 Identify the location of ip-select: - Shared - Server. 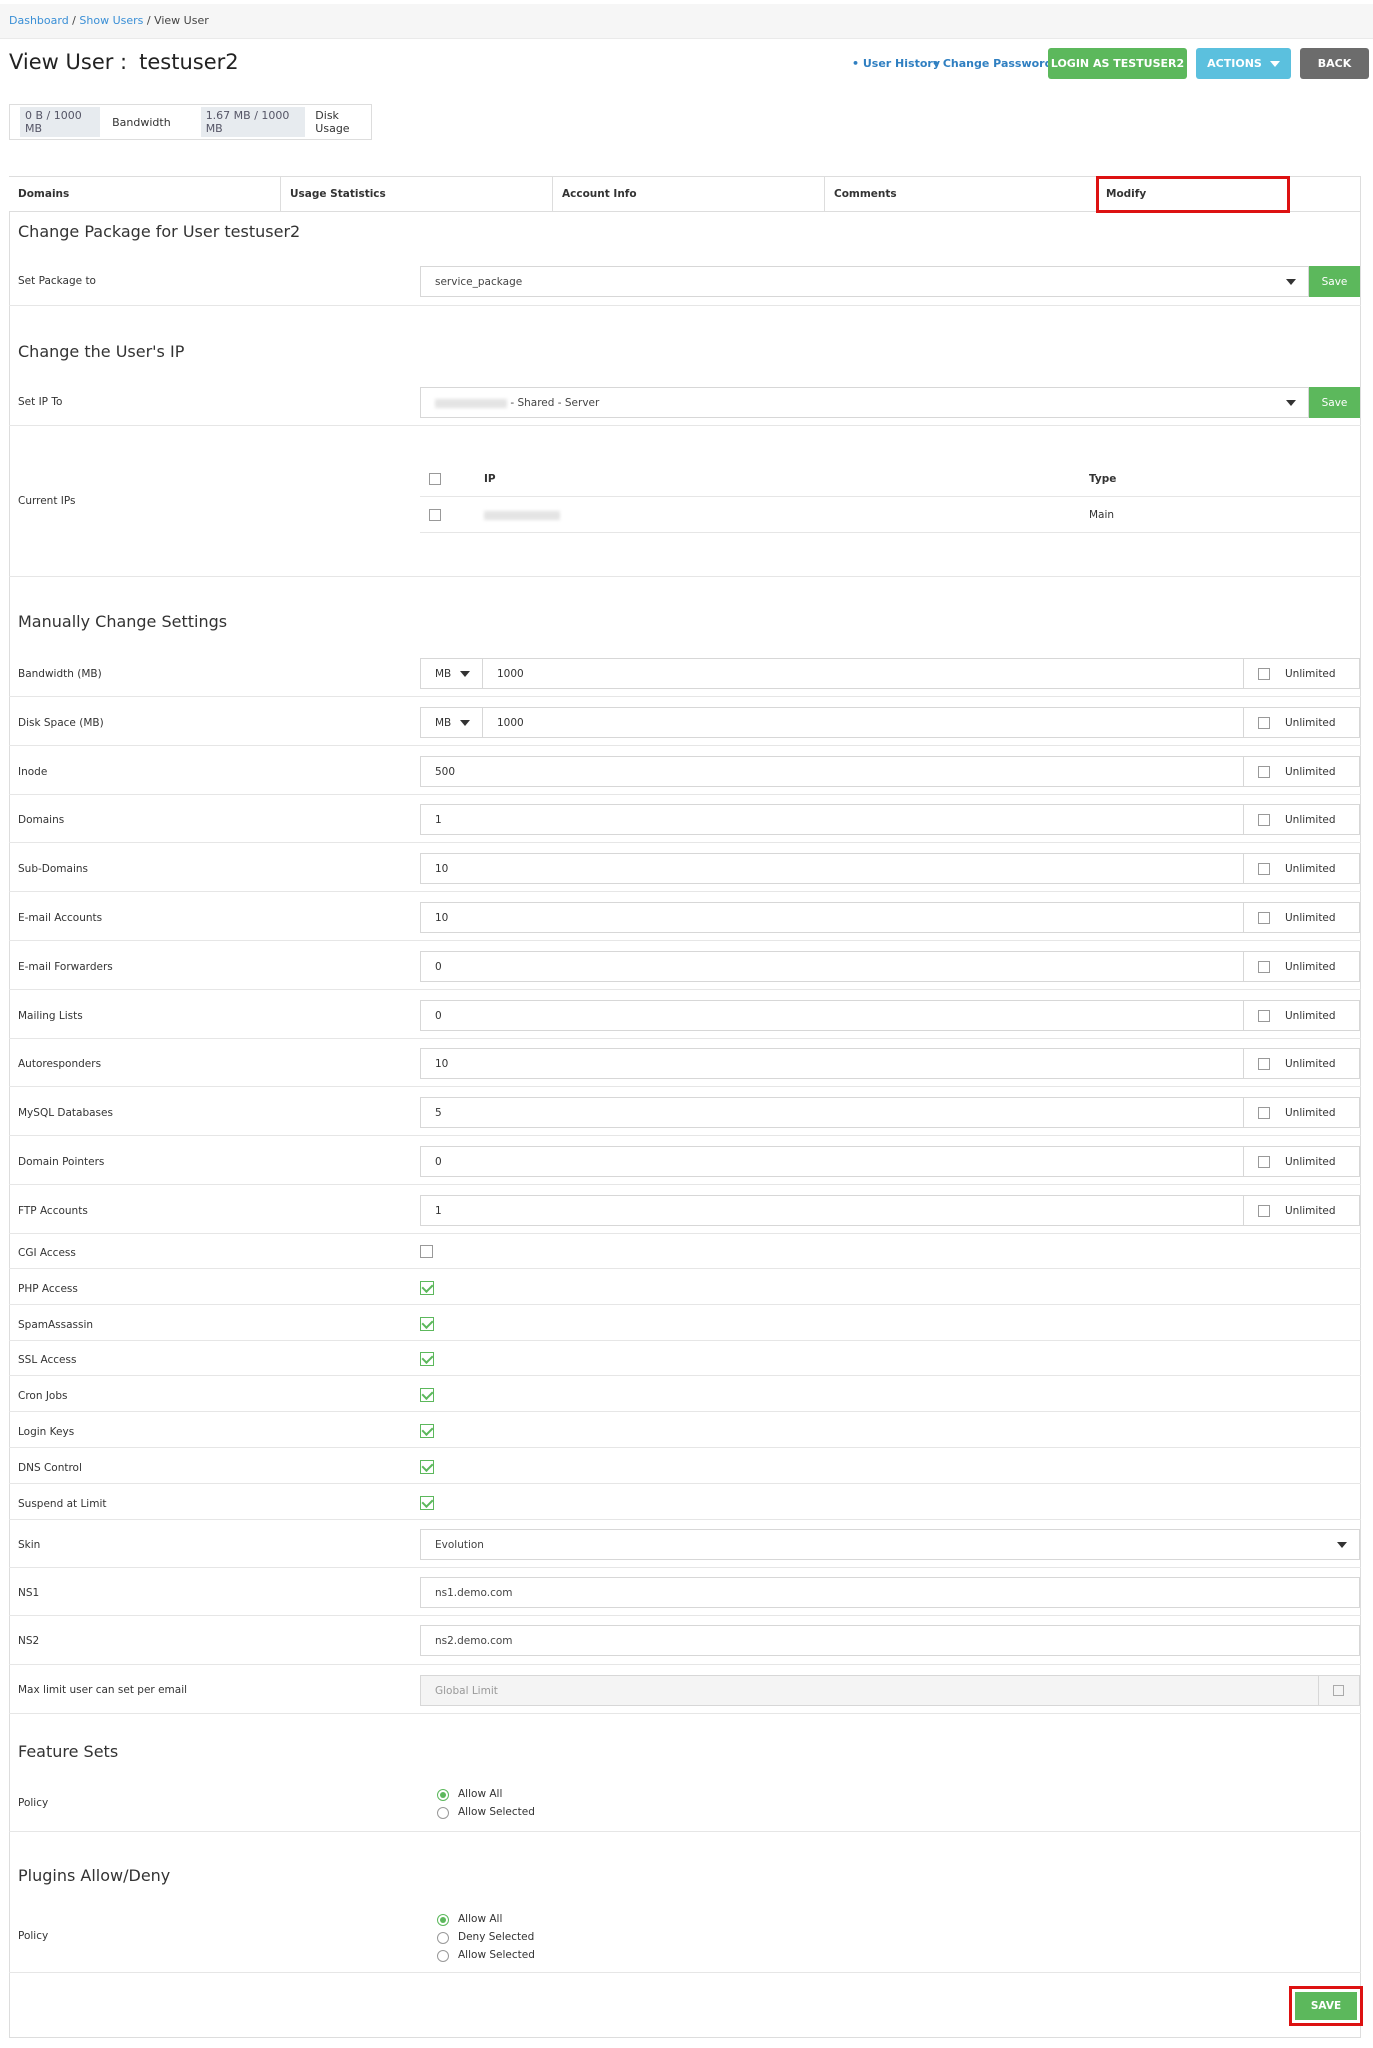
(864, 402).